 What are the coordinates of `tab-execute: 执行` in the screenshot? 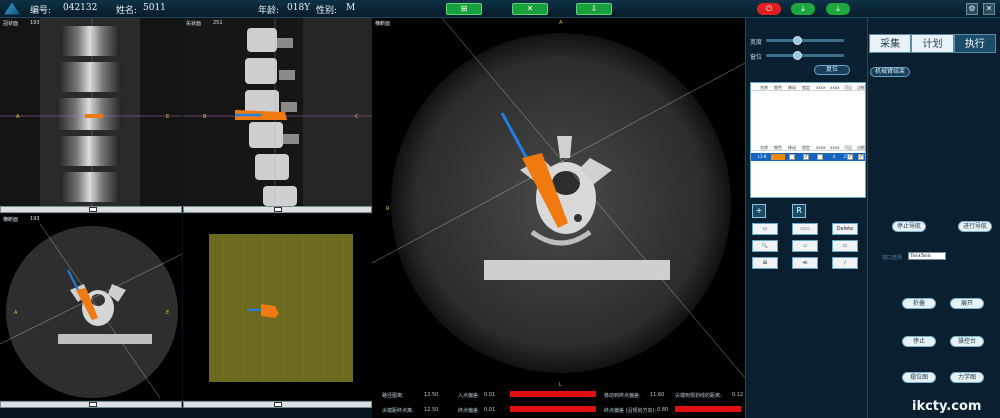 It's located at (974, 43).